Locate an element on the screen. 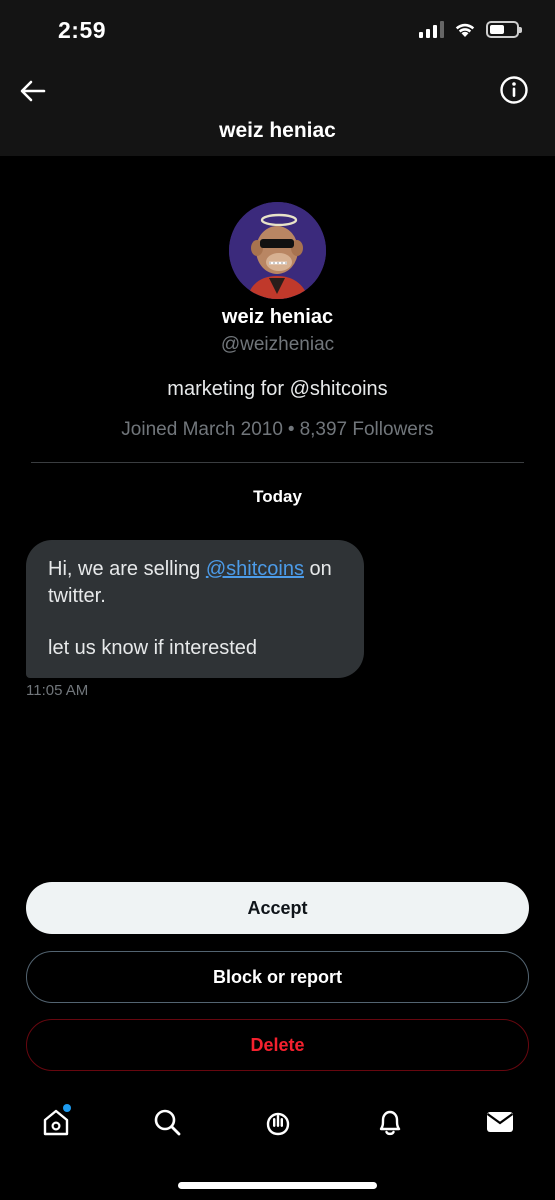 Image resolution: width=555 pixels, height=1200 pixels. notifications-icon is located at coordinates (390, 1123).